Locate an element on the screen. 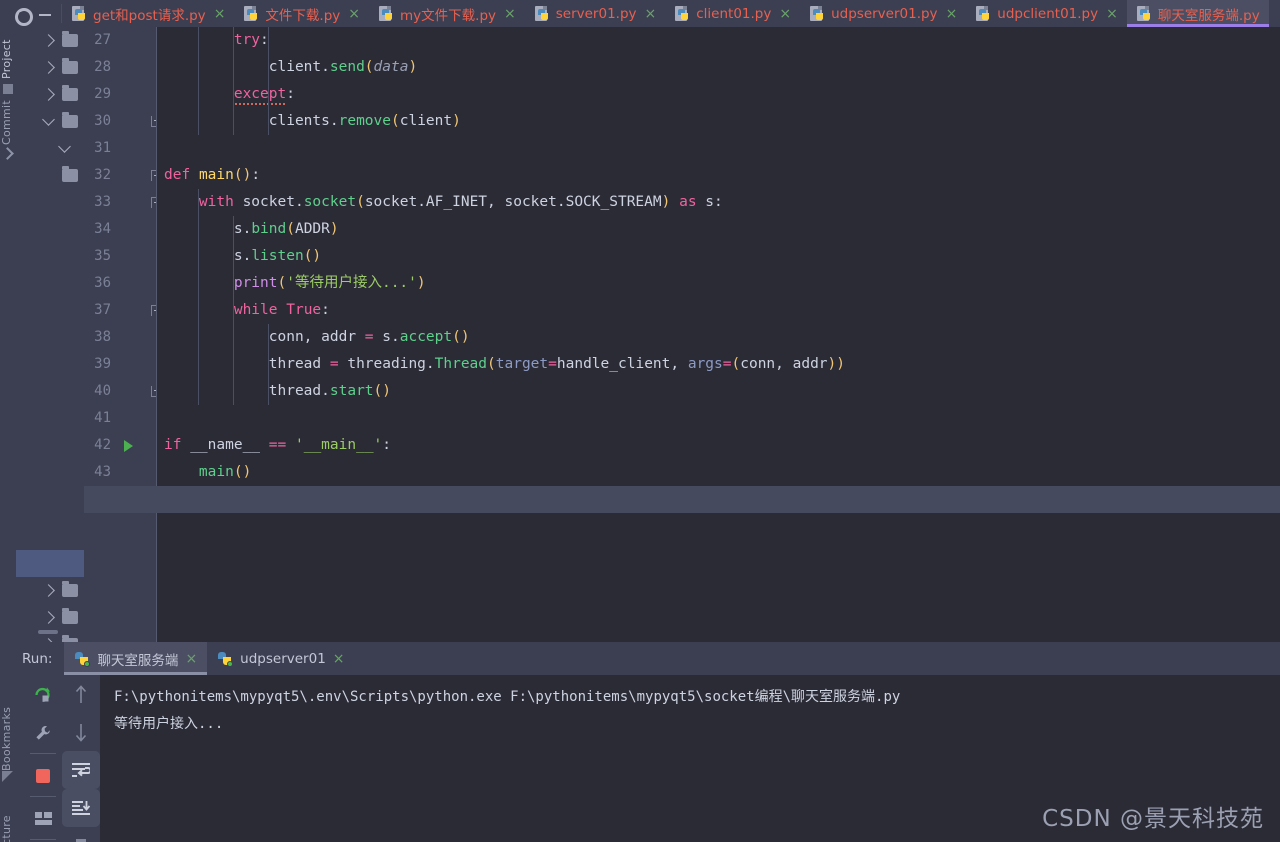 The width and height of the screenshot is (1280, 842). run-tab-1: 聊天室服务端 × is located at coordinates (136, 658).